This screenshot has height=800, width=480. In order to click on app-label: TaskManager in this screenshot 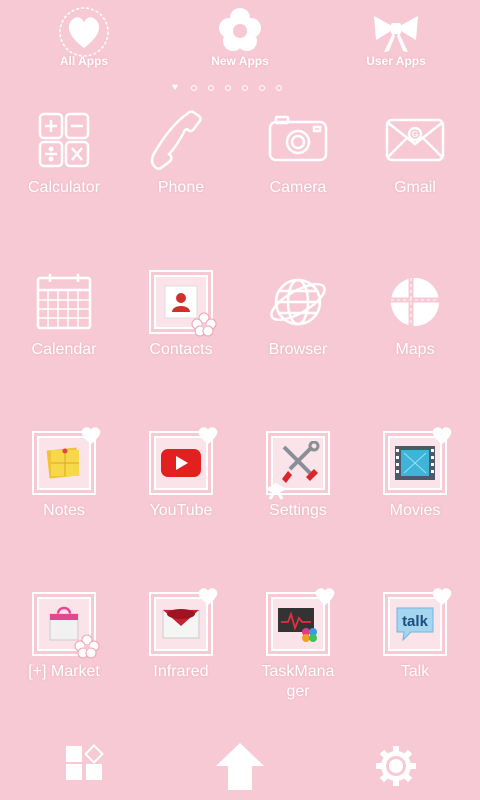, I will do `click(298, 681)`.